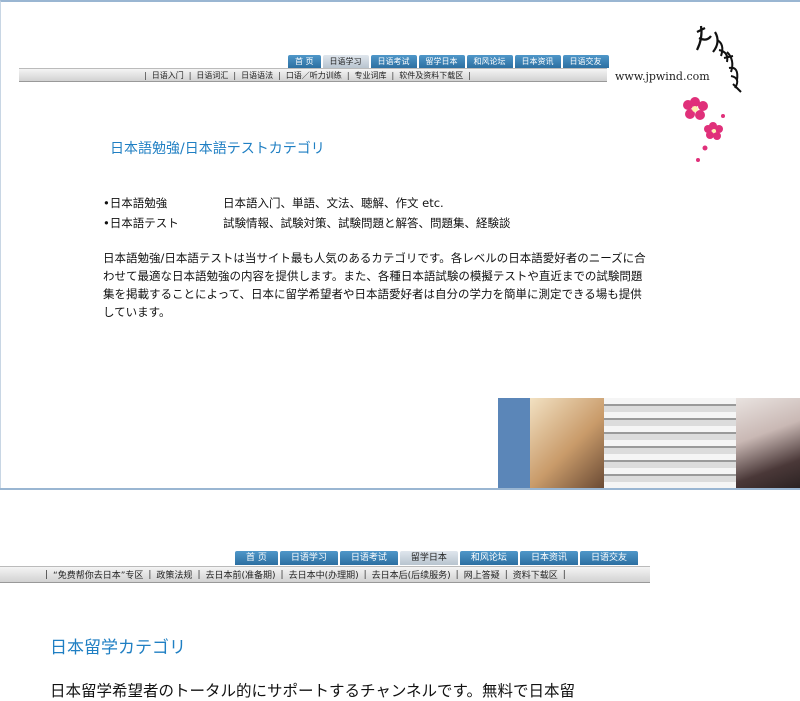  Describe the element at coordinates (118, 648) in the screenshot. I see `section-title: 日本留学カテゴリ` at that location.